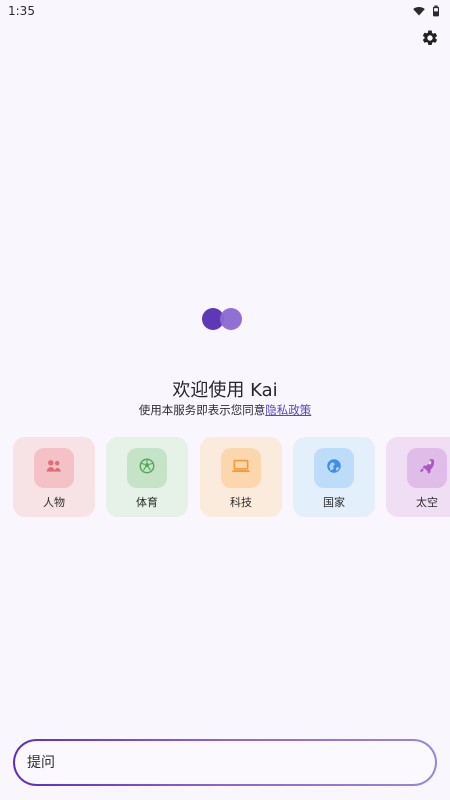 Image resolution: width=450 pixels, height=800 pixels. What do you see at coordinates (419, 11) in the screenshot?
I see `wifi-icon` at bounding box center [419, 11].